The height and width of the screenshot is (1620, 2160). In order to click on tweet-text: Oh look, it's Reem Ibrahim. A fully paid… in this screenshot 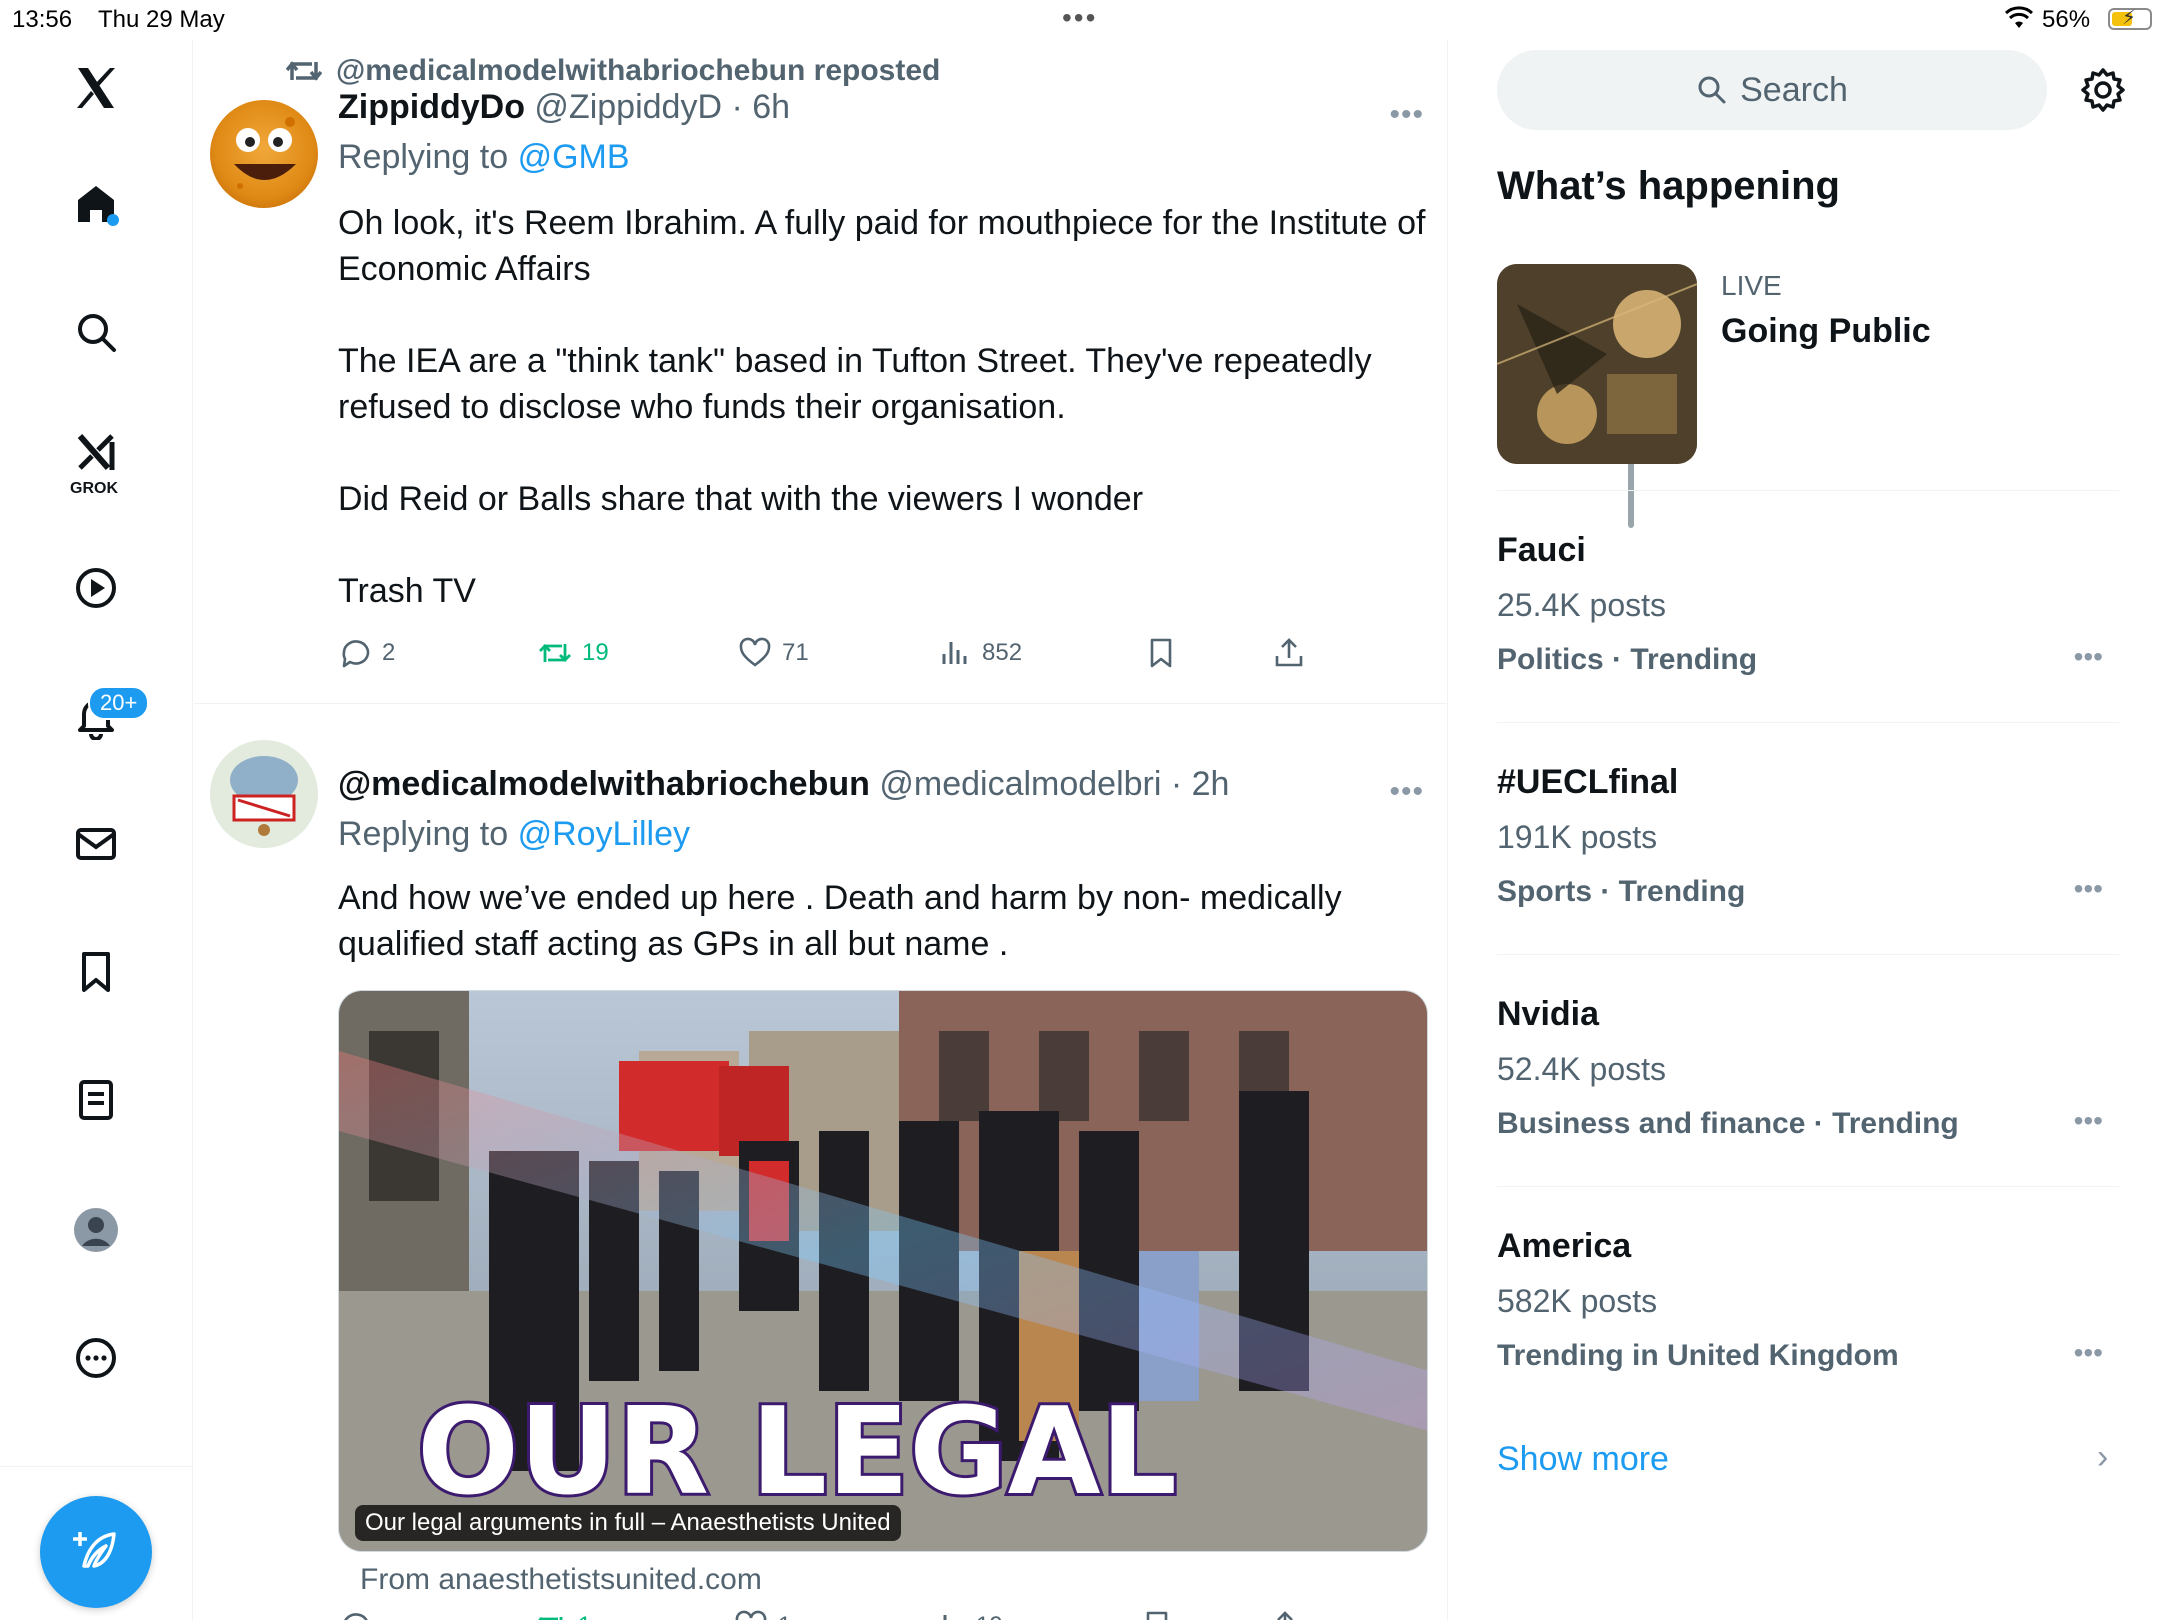, I will do `click(883, 407)`.